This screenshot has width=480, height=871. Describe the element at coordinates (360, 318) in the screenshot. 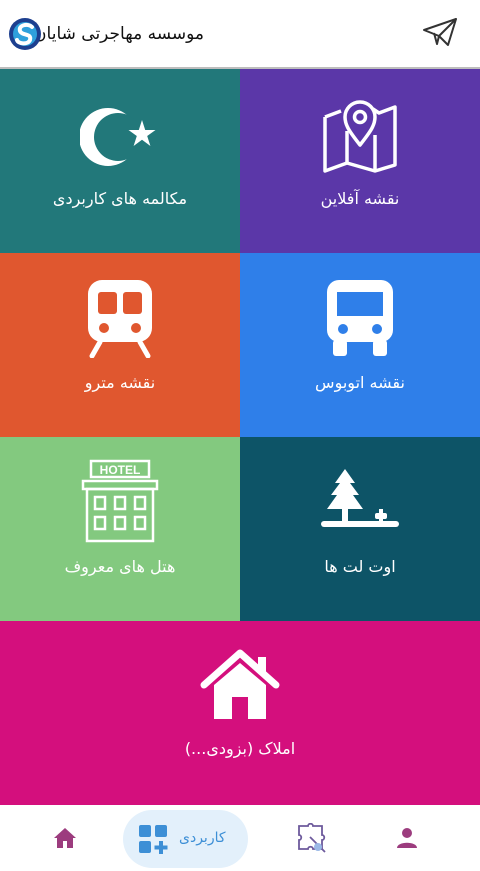

I see `bus-icon` at that location.